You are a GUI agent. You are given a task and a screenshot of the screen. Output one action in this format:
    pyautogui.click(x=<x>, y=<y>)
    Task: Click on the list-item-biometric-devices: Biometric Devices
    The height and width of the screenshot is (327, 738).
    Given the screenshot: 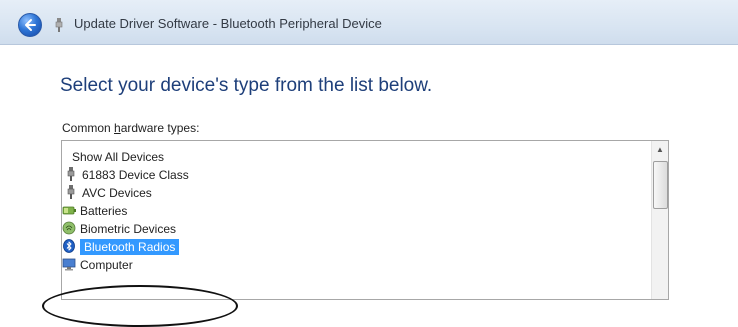 What is the action you would take?
    pyautogui.click(x=119, y=228)
    